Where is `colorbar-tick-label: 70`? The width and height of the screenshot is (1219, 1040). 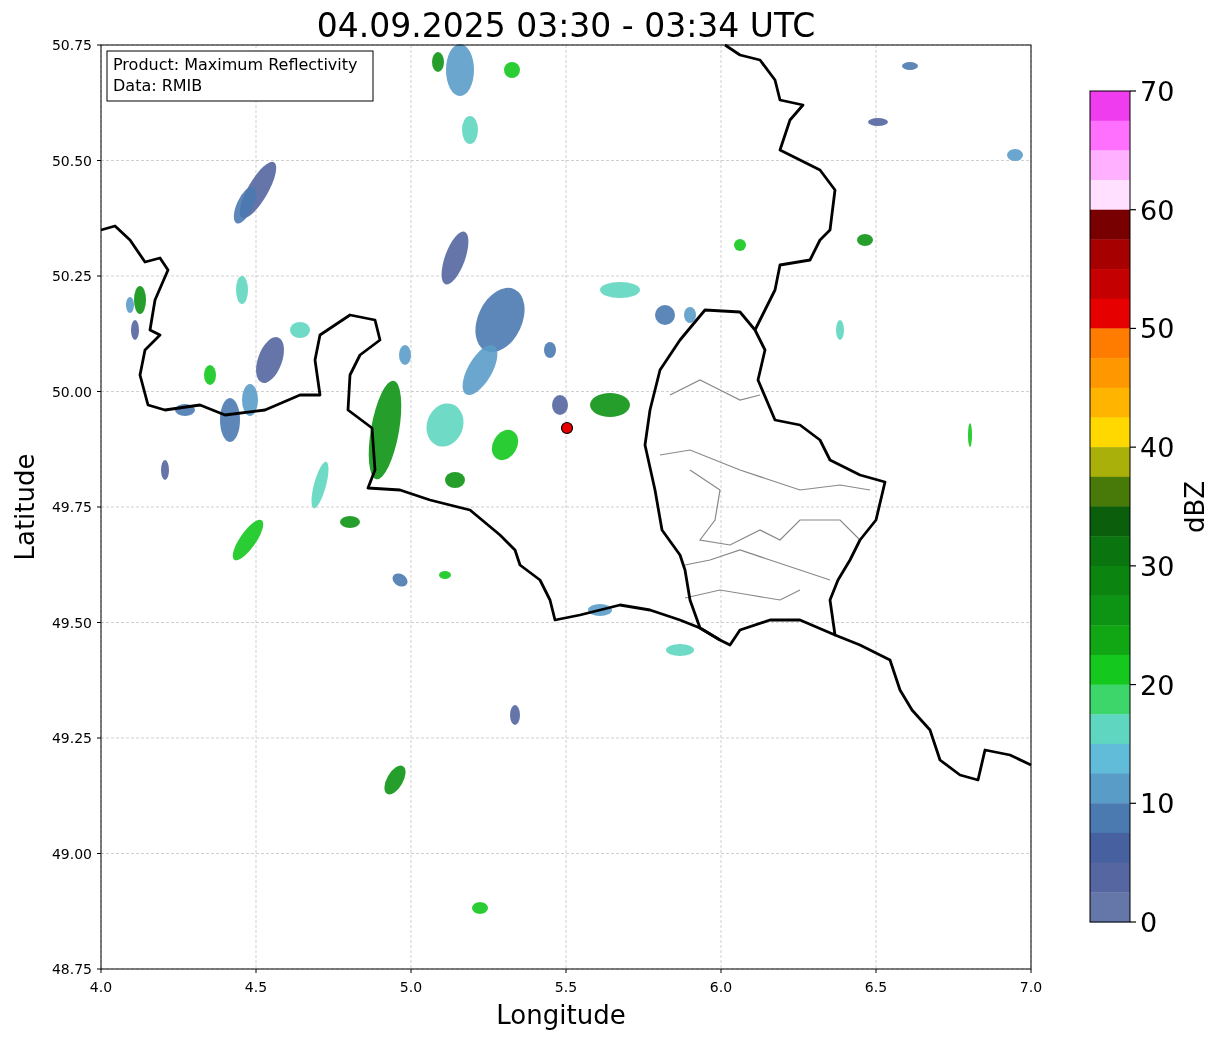
colorbar-tick-label: 70 is located at coordinates (1157, 91).